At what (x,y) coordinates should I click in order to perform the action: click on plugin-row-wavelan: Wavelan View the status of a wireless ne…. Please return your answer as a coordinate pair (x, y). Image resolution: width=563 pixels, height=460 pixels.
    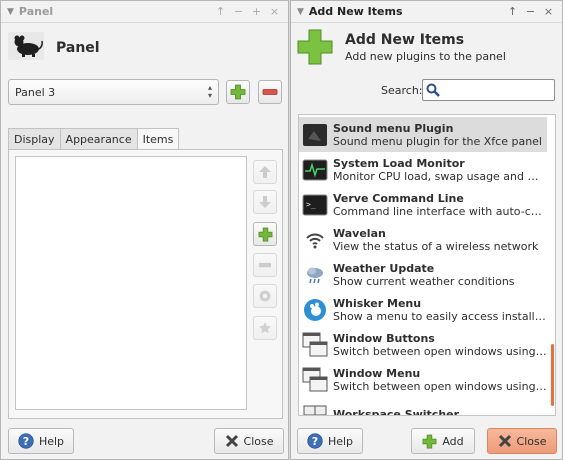
    Looking at the image, I should click on (423, 239).